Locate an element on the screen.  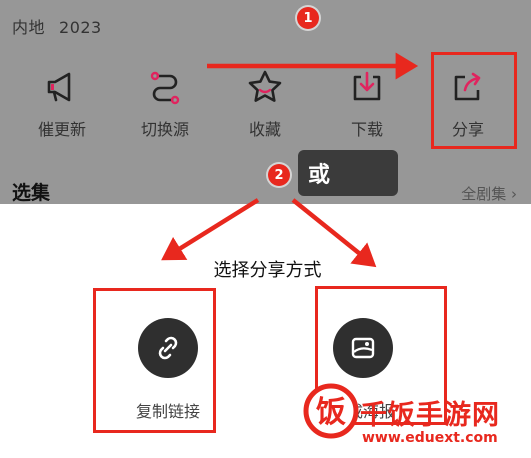
watermark-text: 千饭手游网 is located at coordinates (430, 415).